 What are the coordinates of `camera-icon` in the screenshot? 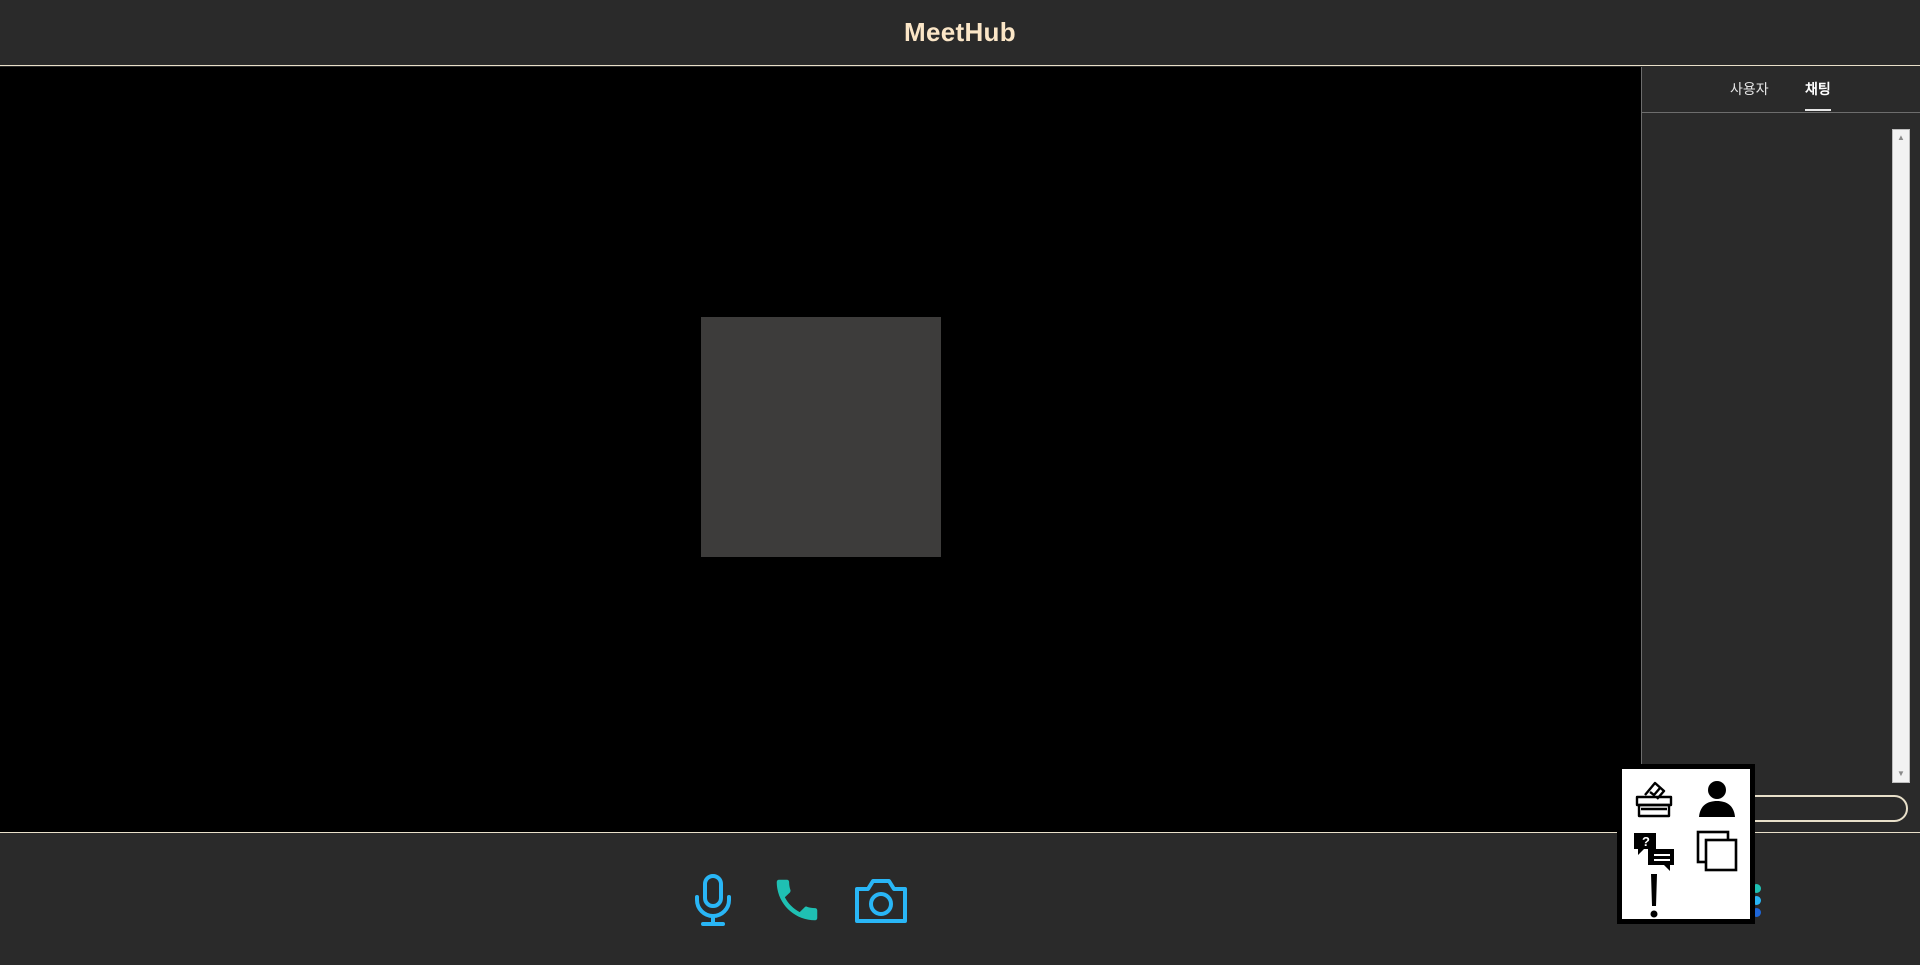 It's located at (881, 901).